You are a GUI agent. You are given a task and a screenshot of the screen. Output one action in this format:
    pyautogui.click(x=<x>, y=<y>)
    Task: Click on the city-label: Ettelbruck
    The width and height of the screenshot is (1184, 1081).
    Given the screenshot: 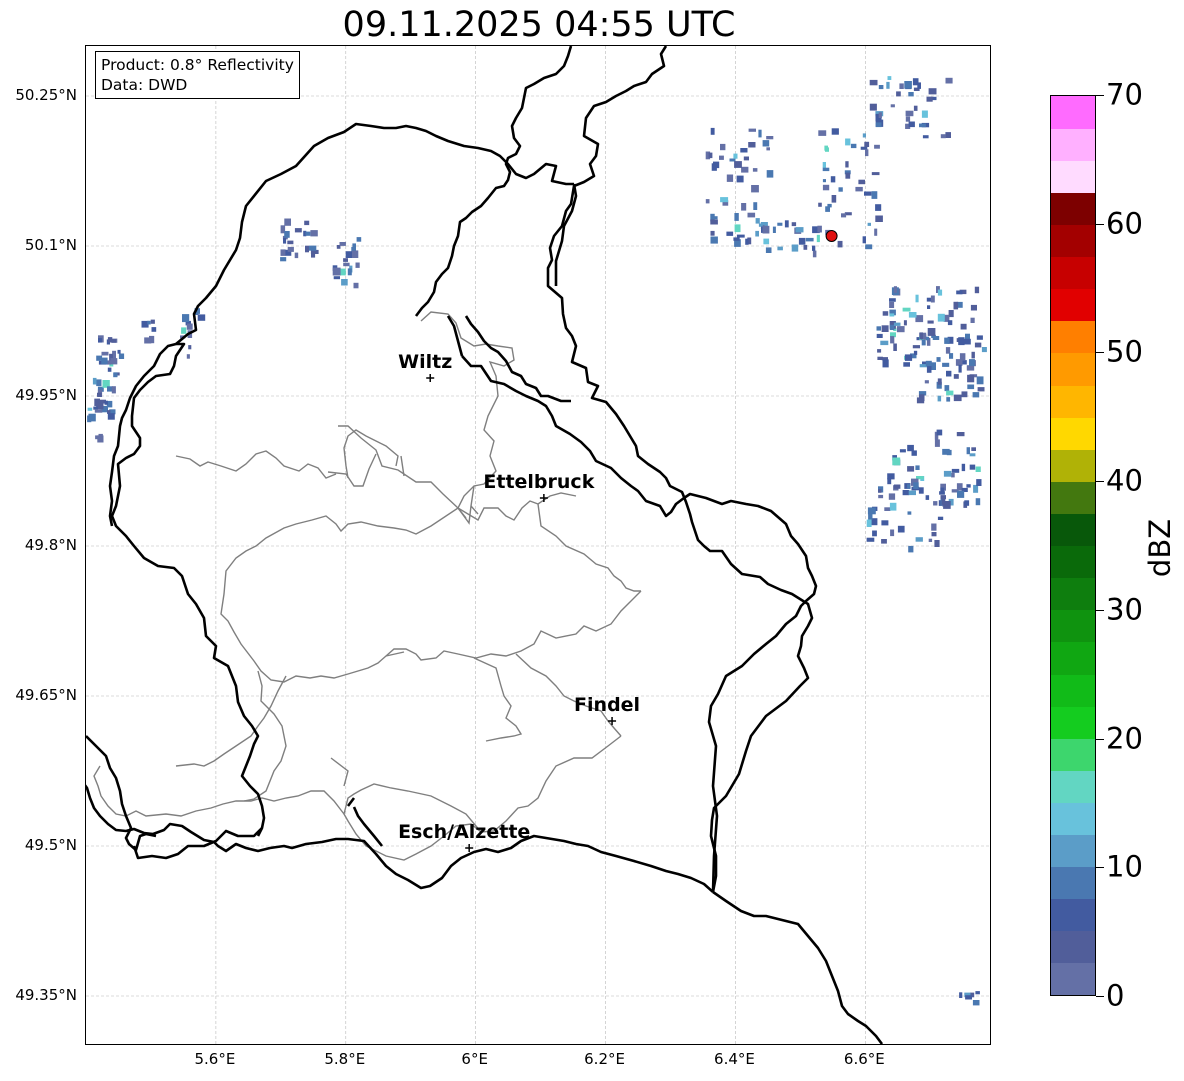 What is the action you would take?
    pyautogui.click(x=538, y=482)
    